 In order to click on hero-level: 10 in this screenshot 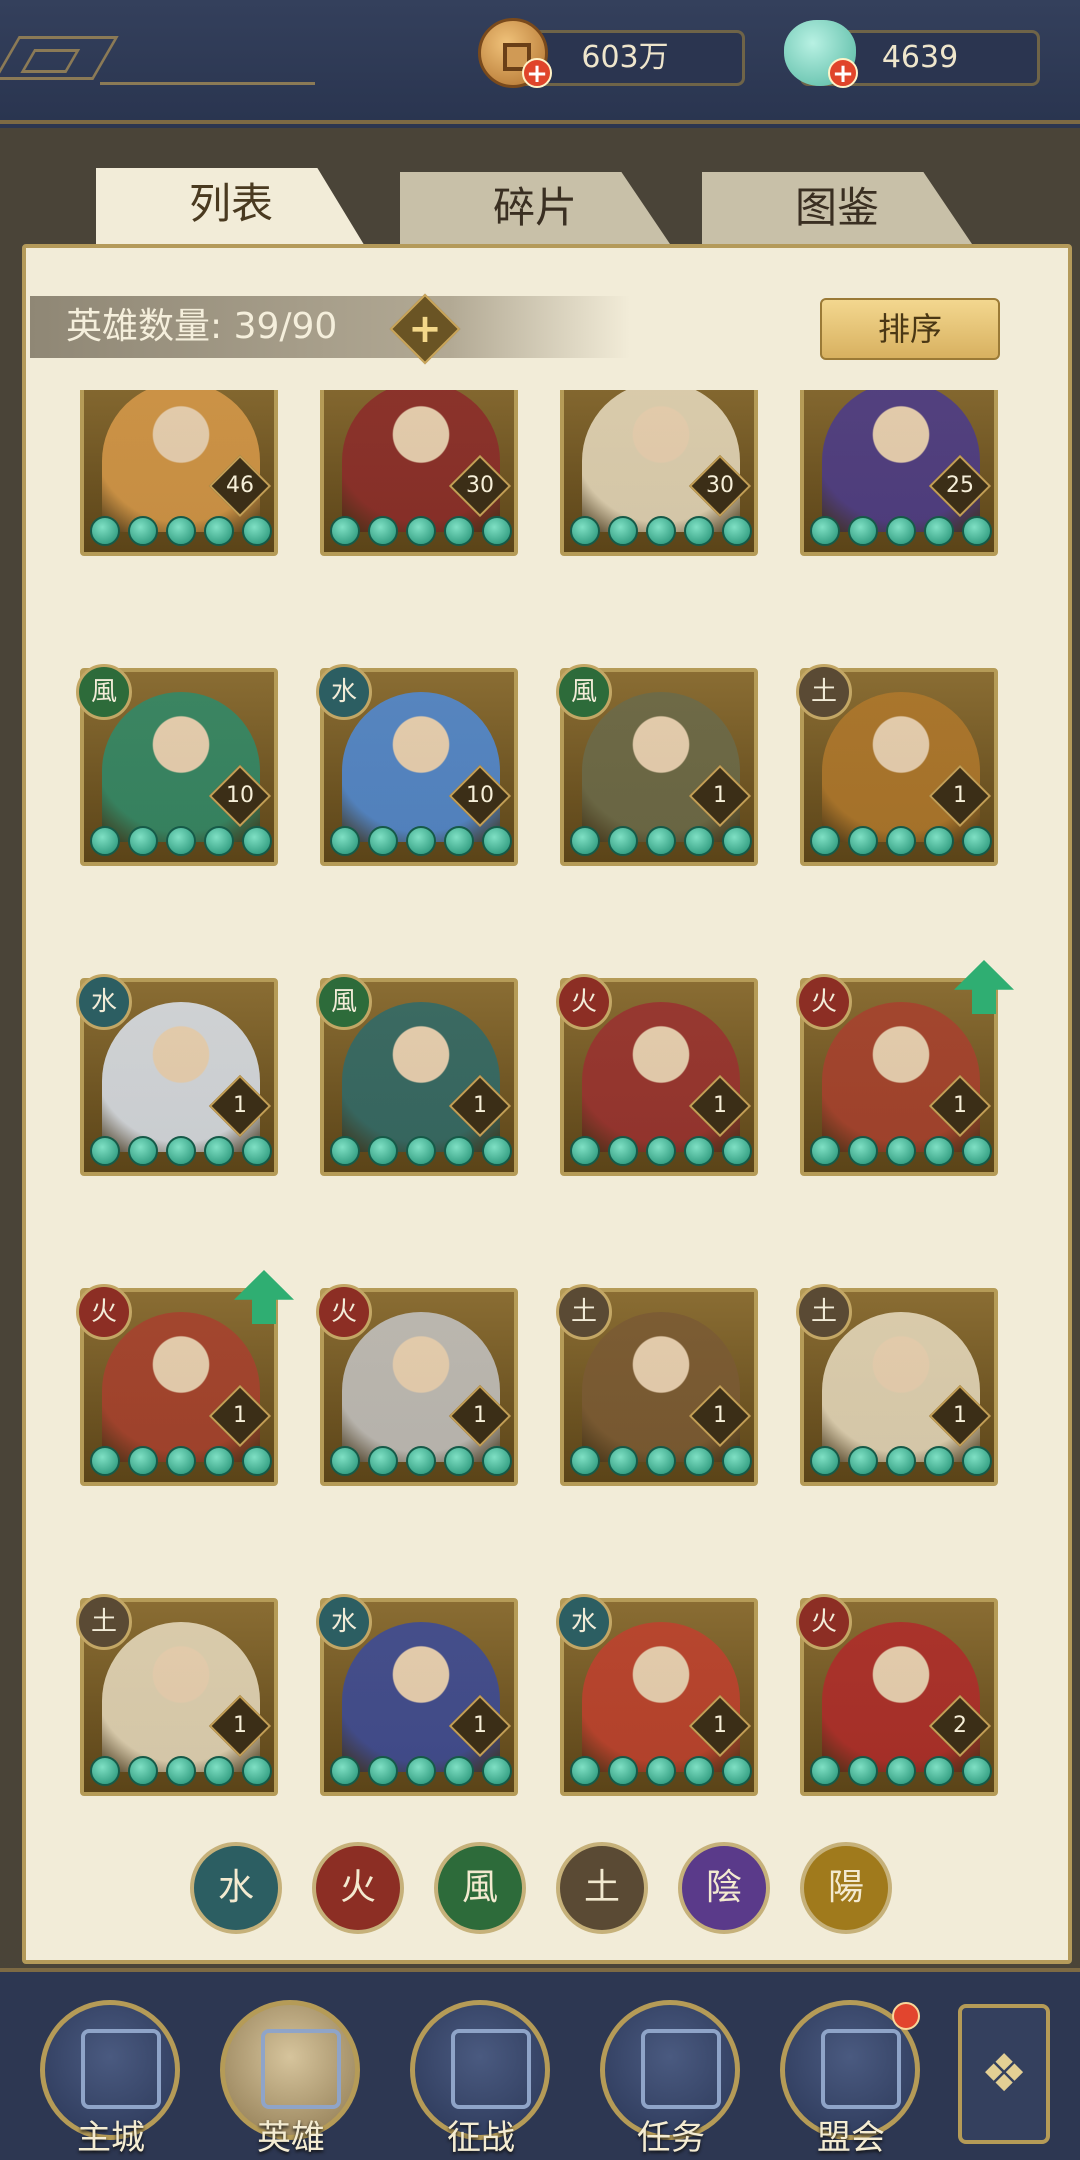, I will do `click(240, 795)`.